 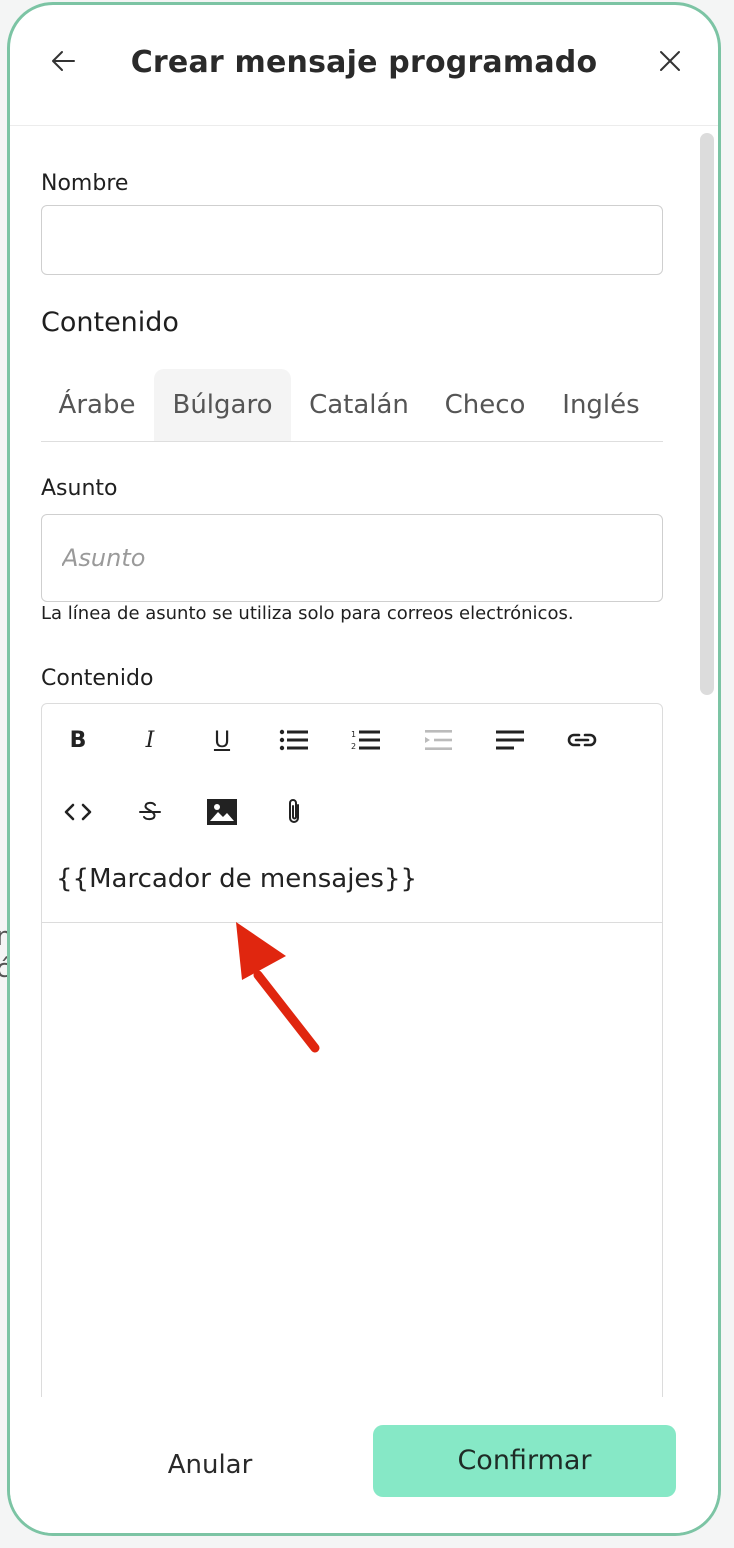 What do you see at coordinates (359, 405) in the screenshot?
I see `tab-catalan: Catalán` at bounding box center [359, 405].